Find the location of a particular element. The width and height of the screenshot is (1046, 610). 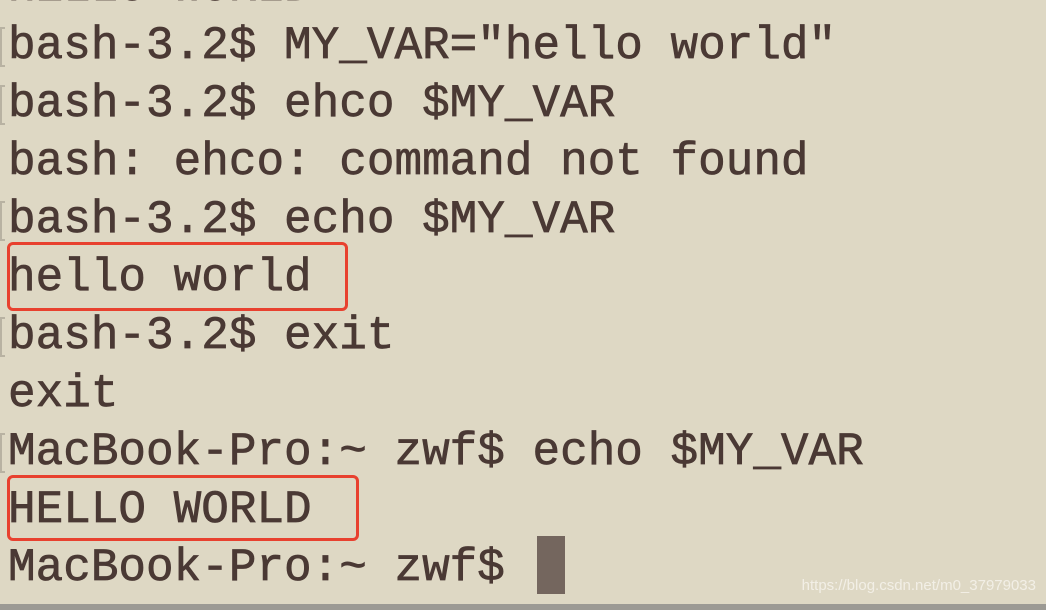

command-line: bash-3.2$ MY_VAR="hello world" is located at coordinates (422, 46).